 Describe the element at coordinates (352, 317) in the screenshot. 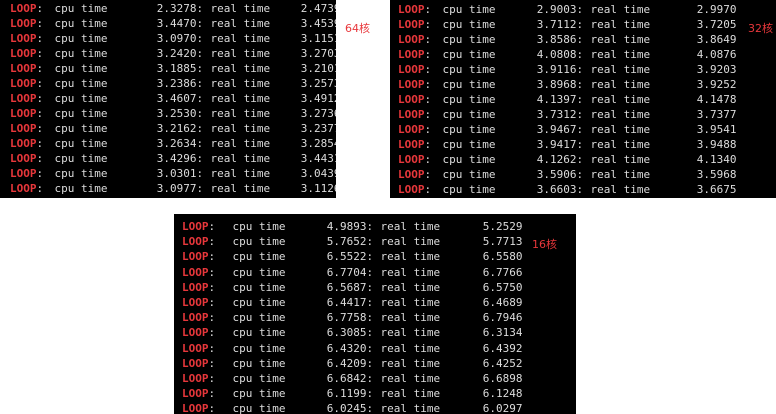

I see `terminal-line: LOOP: cpu time 6.7758: real time 6.7946` at that location.